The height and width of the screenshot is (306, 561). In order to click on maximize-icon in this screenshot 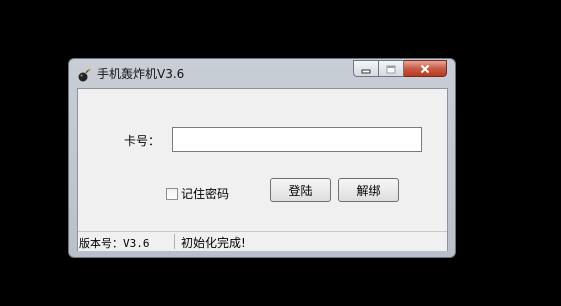, I will do `click(391, 68)`.